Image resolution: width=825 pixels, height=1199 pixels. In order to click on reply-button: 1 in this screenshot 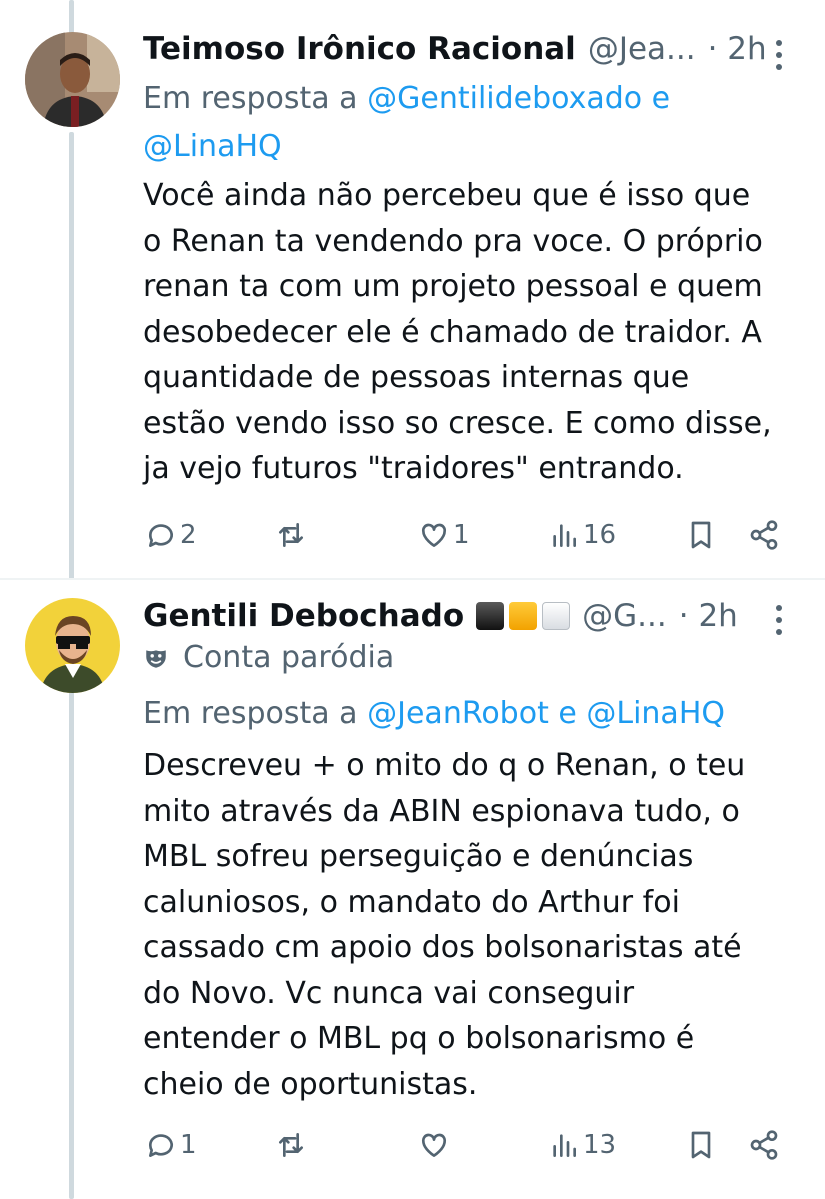, I will do `click(171, 1145)`.